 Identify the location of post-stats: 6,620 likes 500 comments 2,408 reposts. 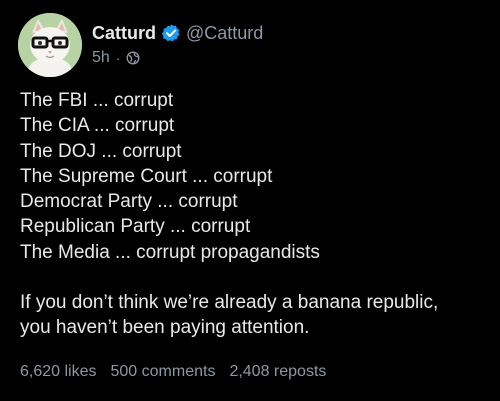
(173, 372).